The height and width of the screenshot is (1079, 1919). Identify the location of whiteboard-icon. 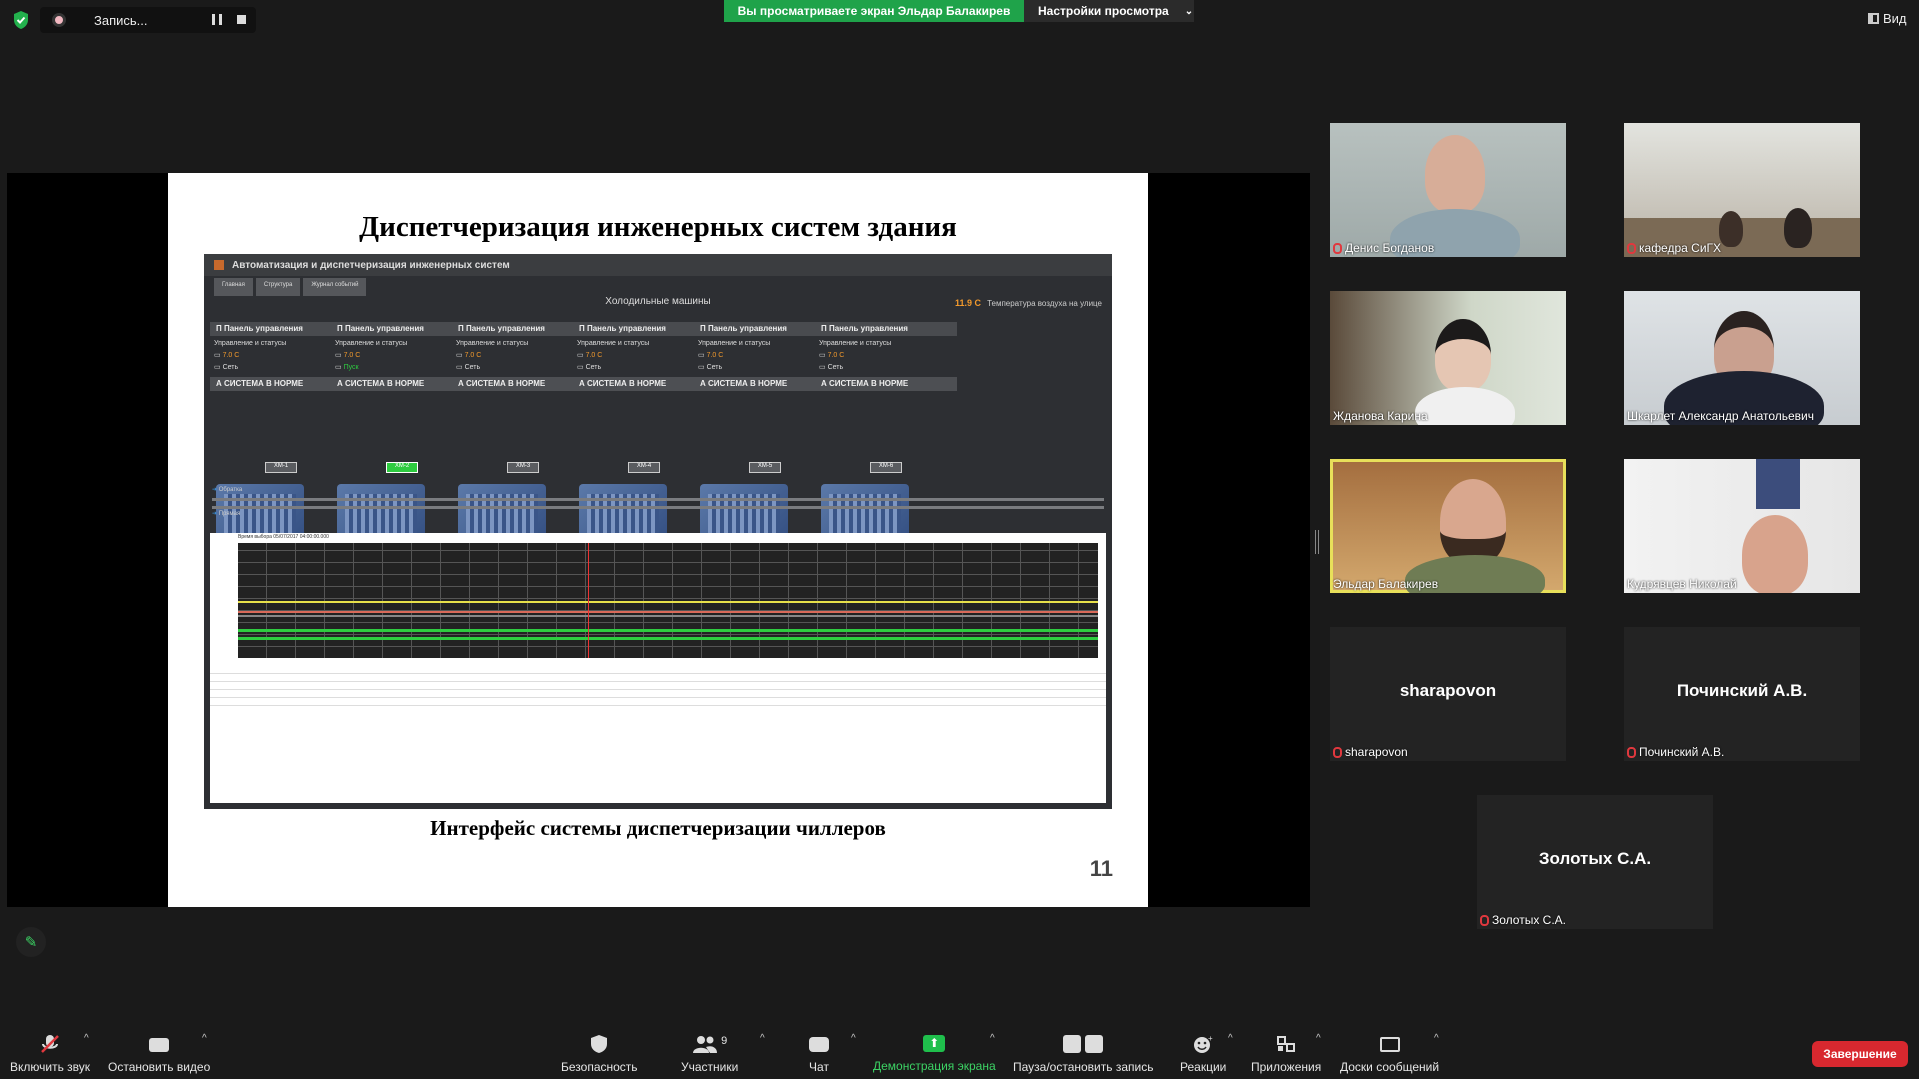
(1389, 1044).